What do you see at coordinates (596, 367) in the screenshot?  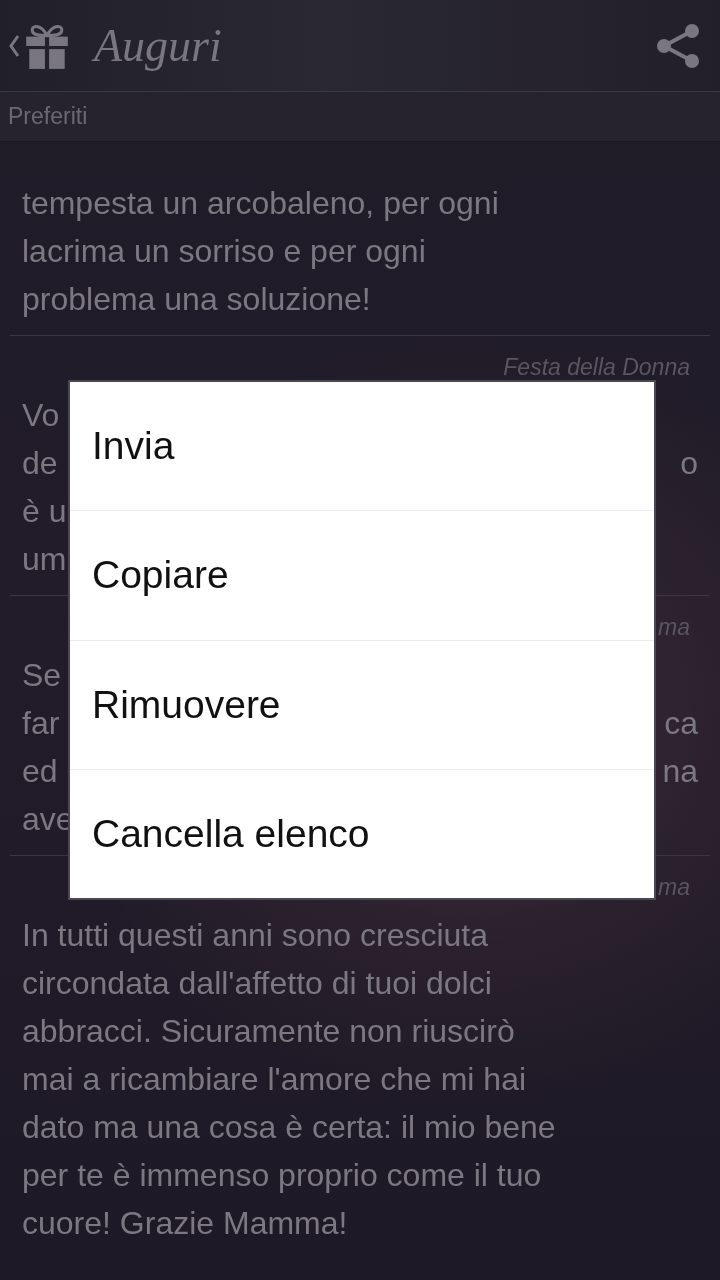 I see `category-label: Festa della Donna` at bounding box center [596, 367].